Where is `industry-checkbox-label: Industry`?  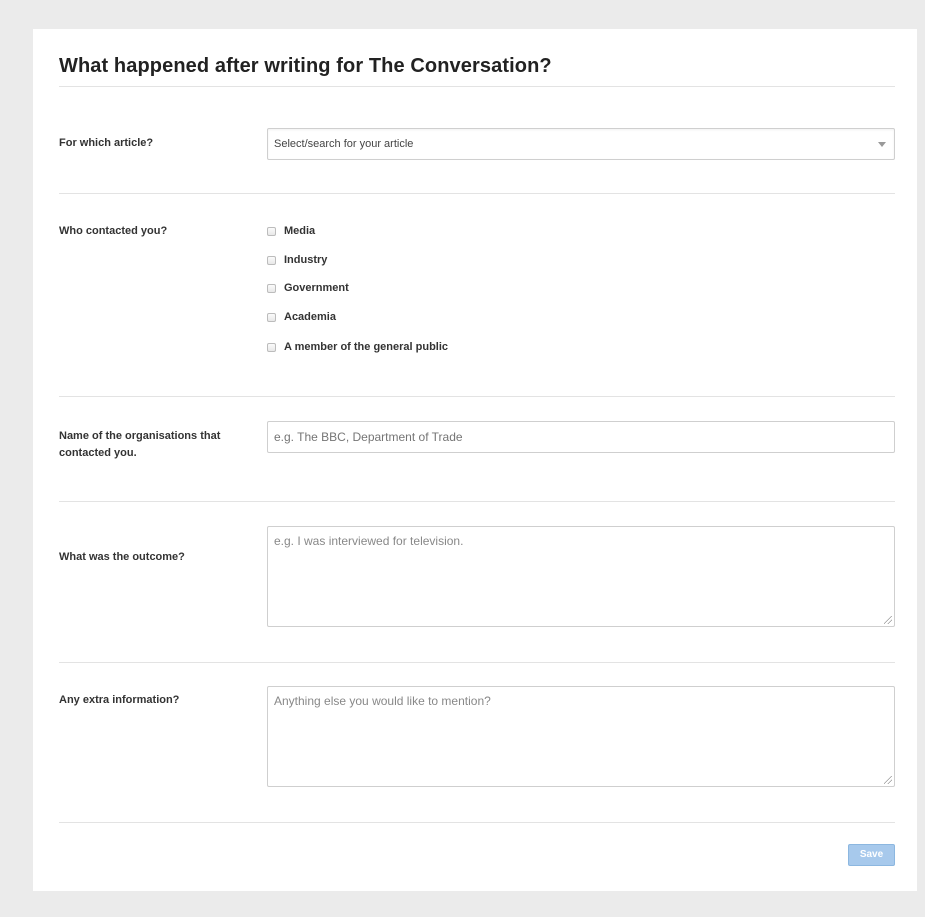
industry-checkbox-label: Industry is located at coordinates (305, 260).